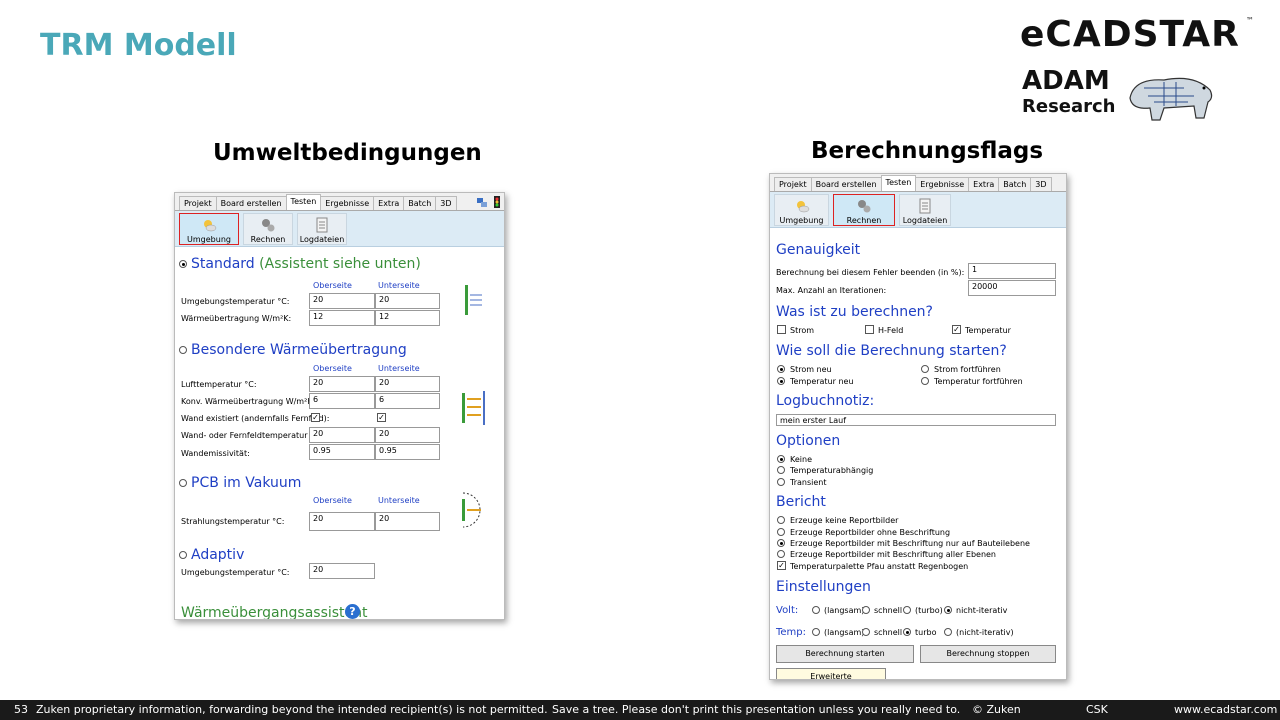 The width and height of the screenshot is (1280, 720). Describe the element at coordinates (255, 418) in the screenshot. I see `field-label: Wand existiert (andernfalls Fernfeld):` at that location.